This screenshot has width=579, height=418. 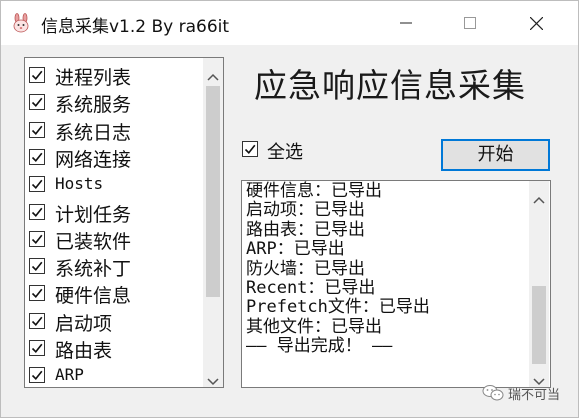 I want to click on list-item: 已装软件, so click(x=113, y=239).